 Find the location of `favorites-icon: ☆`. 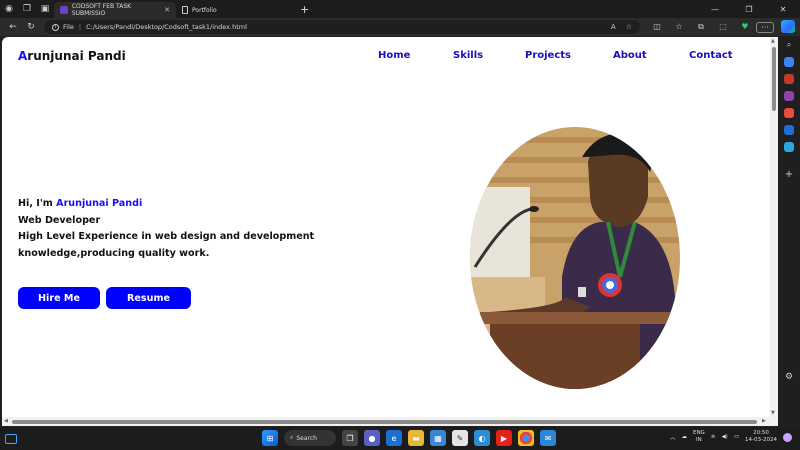

favorites-icon: ☆ is located at coordinates (679, 27).